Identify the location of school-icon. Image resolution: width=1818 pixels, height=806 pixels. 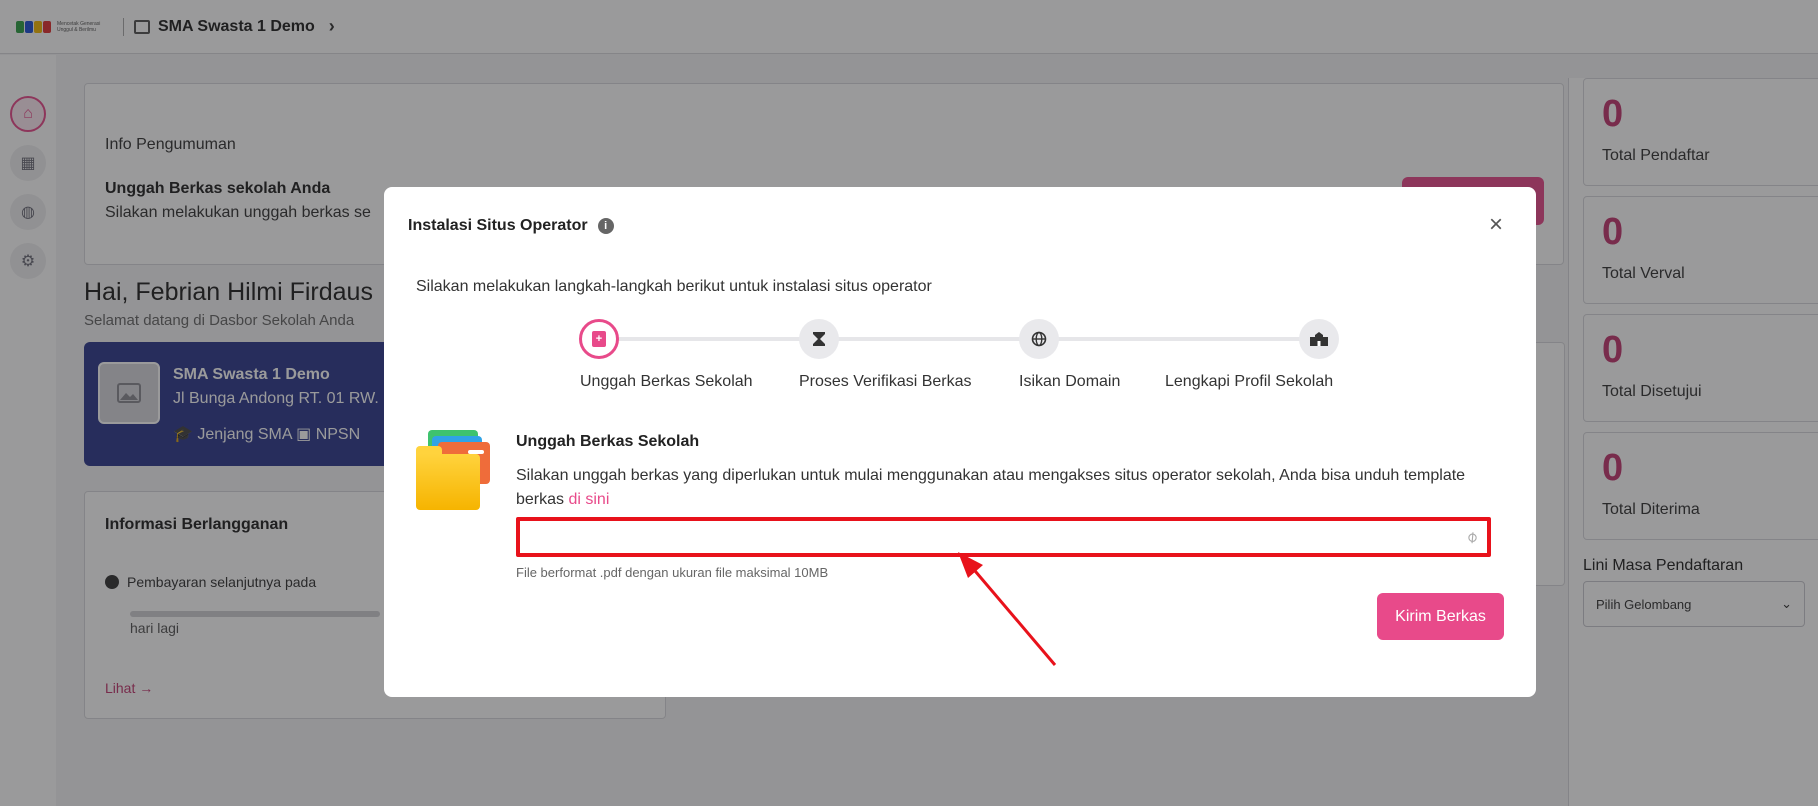
(1319, 339).